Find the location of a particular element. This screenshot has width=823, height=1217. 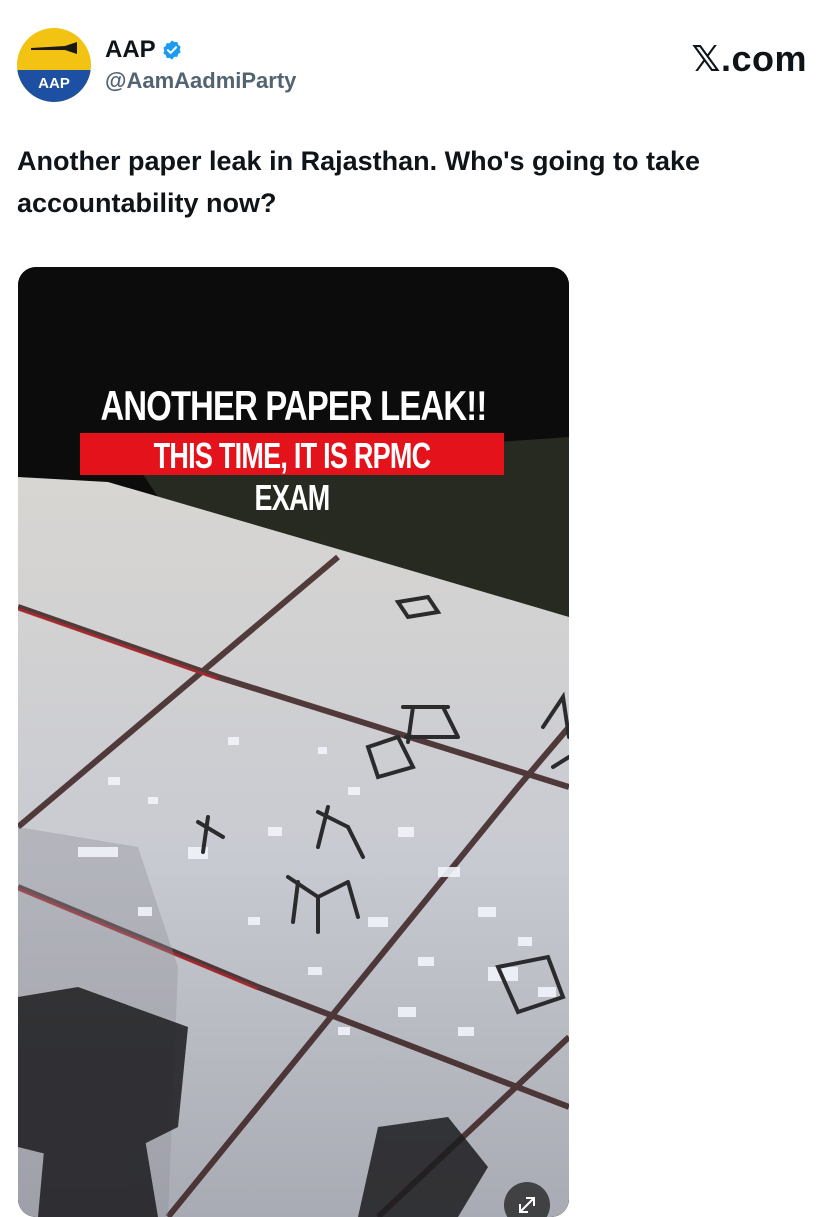

author-handle: @AamAadmiParty is located at coordinates (200, 81).